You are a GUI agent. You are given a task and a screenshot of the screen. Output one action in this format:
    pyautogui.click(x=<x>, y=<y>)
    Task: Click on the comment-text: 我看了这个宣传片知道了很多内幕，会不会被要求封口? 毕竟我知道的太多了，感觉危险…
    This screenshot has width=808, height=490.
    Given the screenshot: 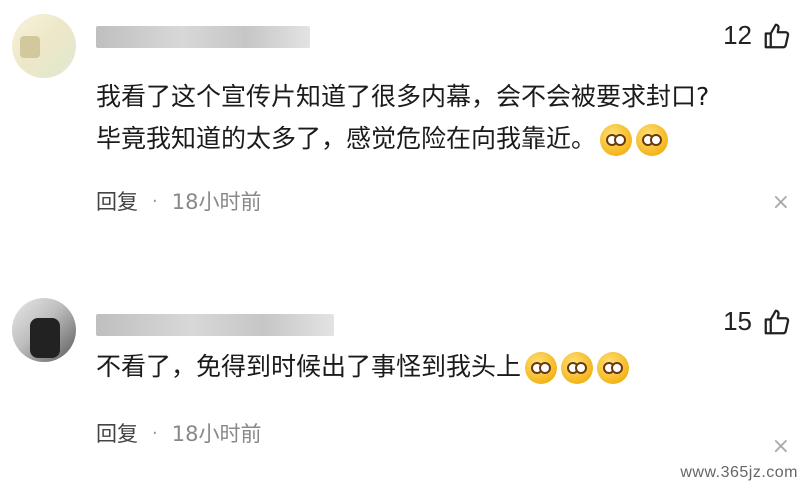 What is the action you would take?
    pyautogui.click(x=402, y=118)
    